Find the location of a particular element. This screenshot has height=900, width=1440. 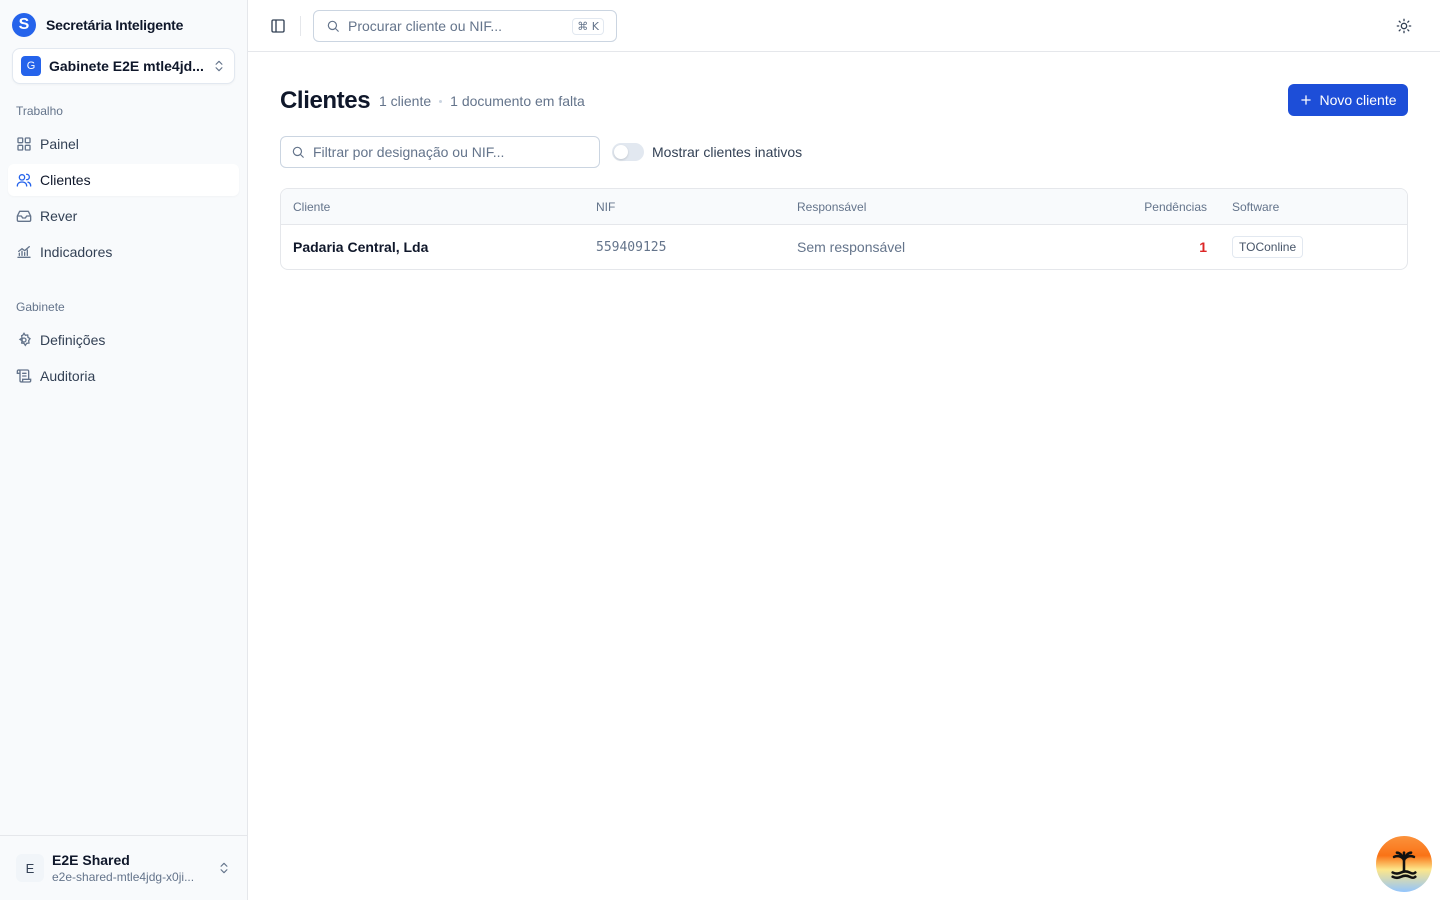

sidebar-item-definicoes: Definições is located at coordinates (123, 340).